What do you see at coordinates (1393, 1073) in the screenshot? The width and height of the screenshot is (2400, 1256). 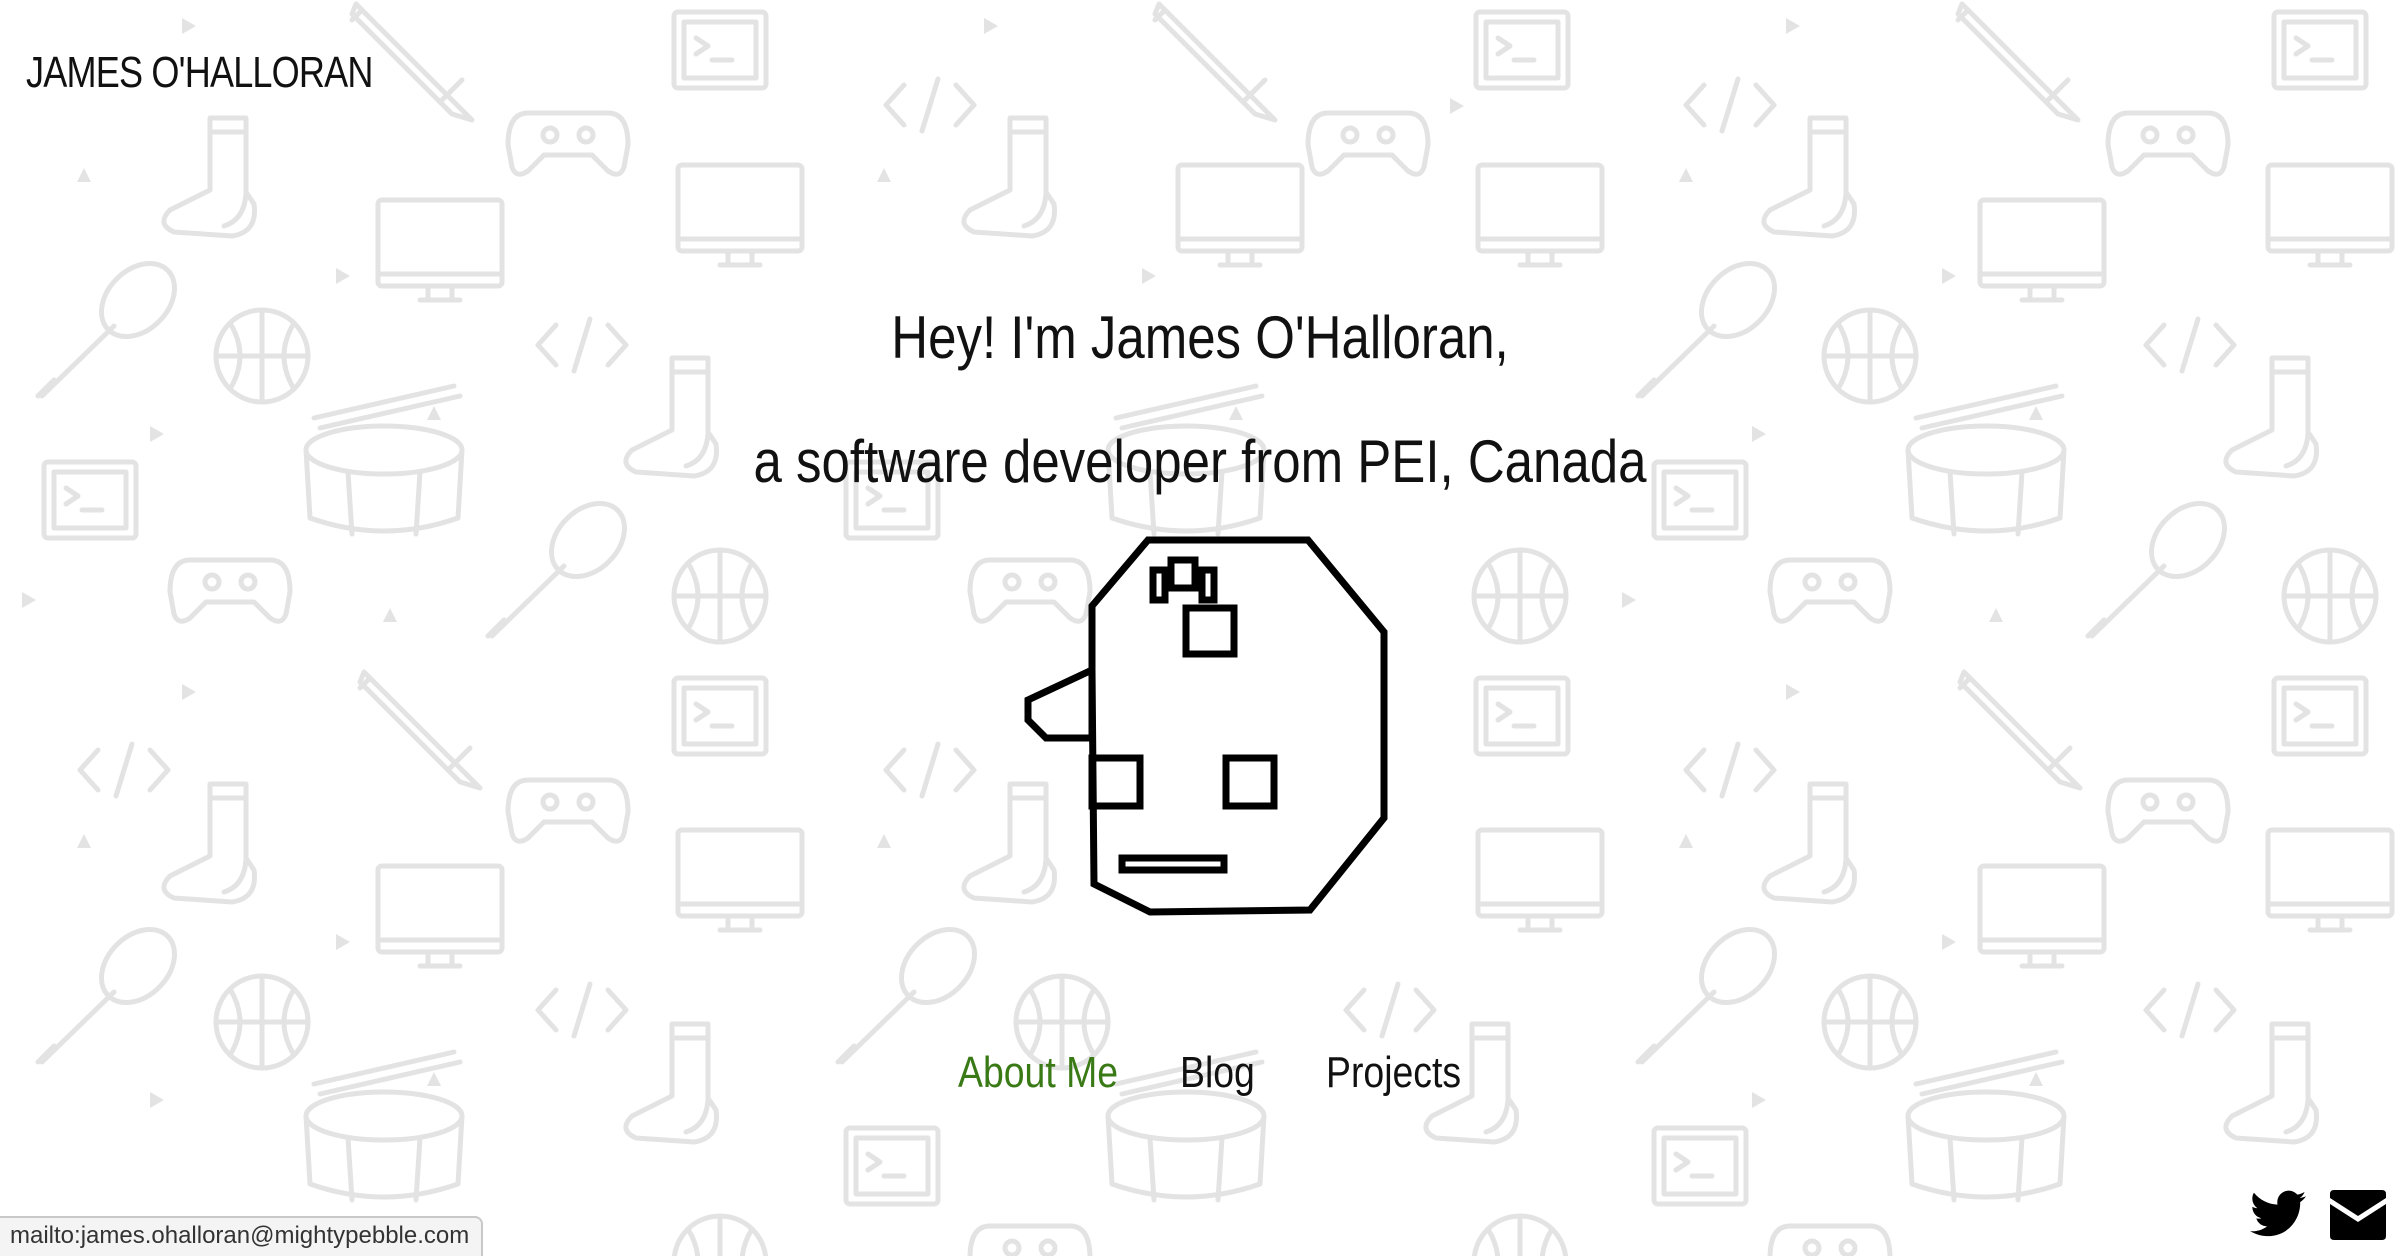 I see `nav-link-projects: Projects` at bounding box center [1393, 1073].